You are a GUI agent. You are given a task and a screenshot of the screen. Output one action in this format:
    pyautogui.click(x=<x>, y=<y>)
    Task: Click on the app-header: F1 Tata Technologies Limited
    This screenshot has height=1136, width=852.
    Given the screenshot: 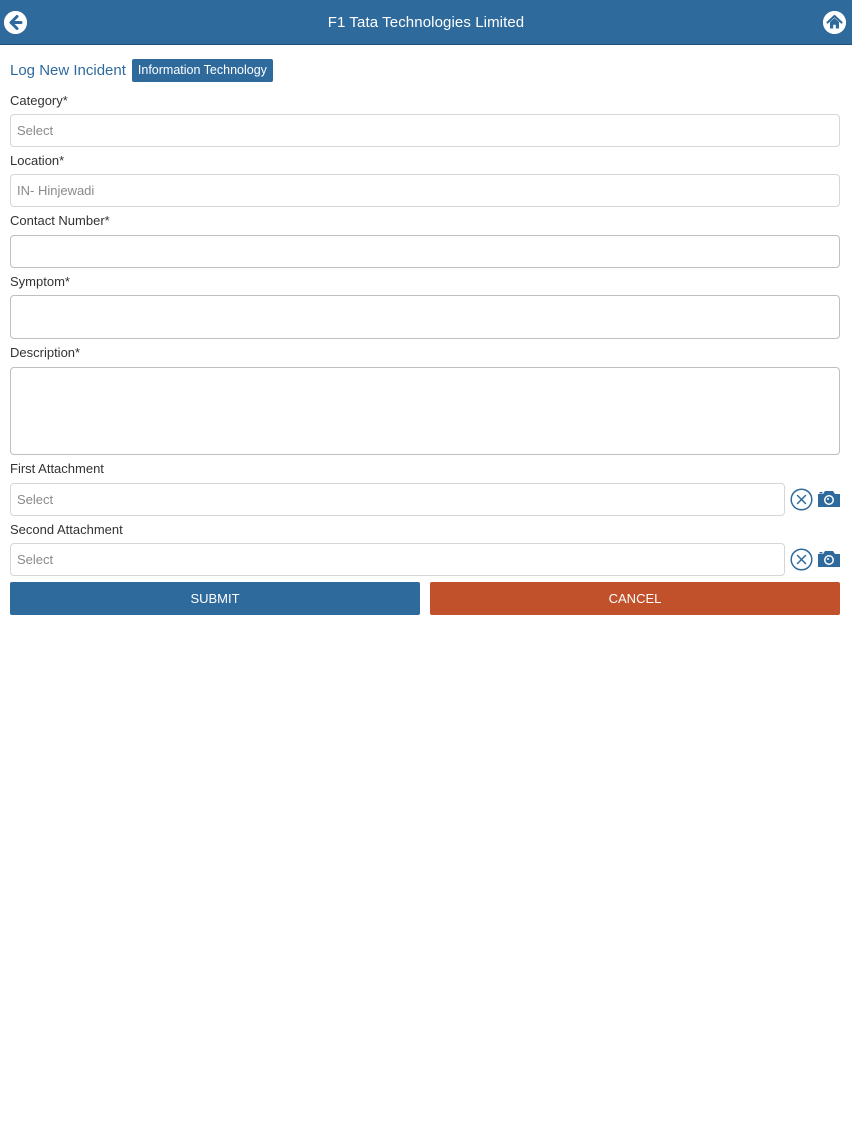 What is the action you would take?
    pyautogui.click(x=426, y=22)
    